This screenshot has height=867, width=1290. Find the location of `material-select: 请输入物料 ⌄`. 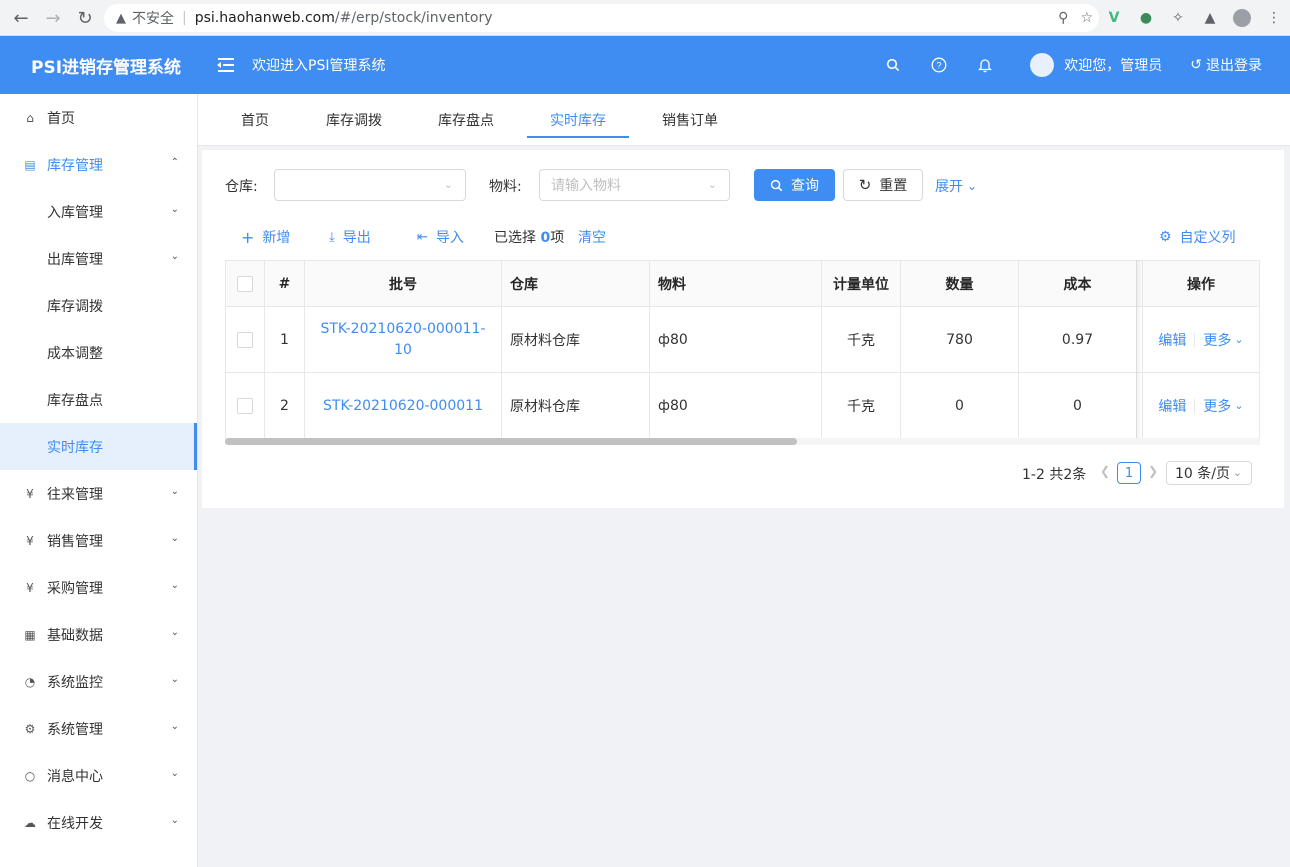

material-select: 请输入物料 ⌄ is located at coordinates (634, 185).